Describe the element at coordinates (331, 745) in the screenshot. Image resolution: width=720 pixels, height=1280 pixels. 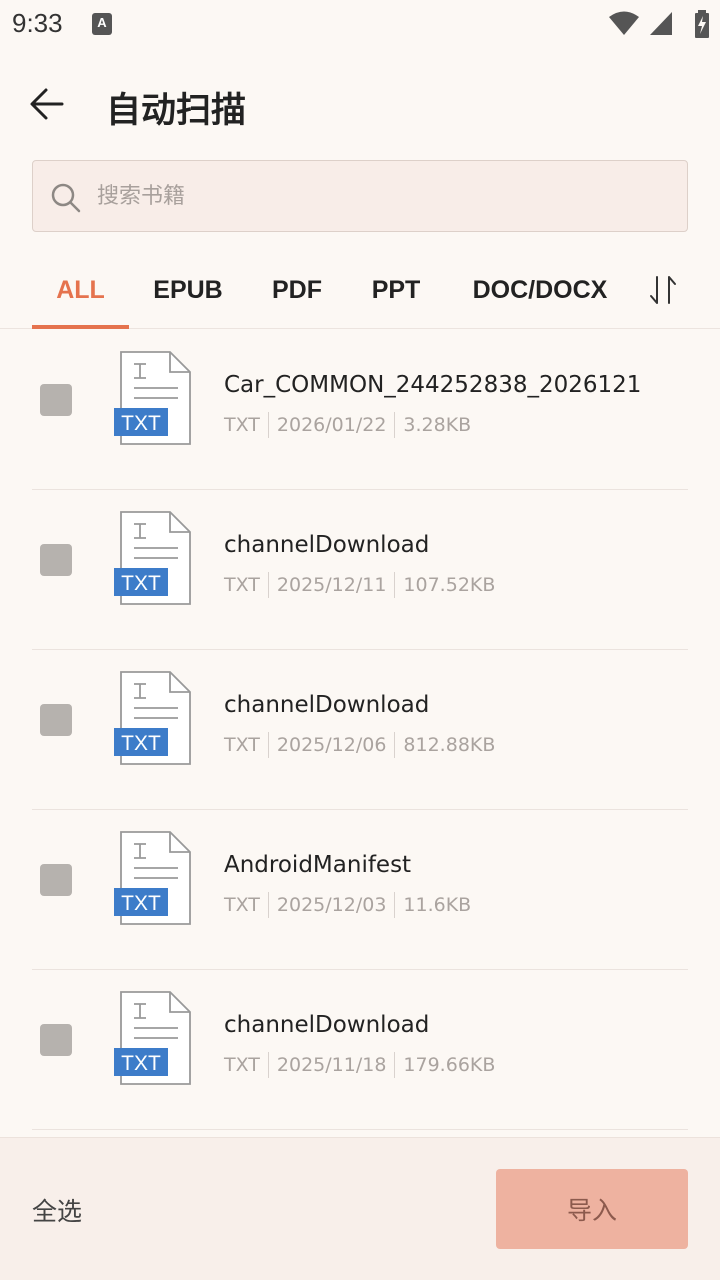
I see `file-date: 2025/12/06` at that location.